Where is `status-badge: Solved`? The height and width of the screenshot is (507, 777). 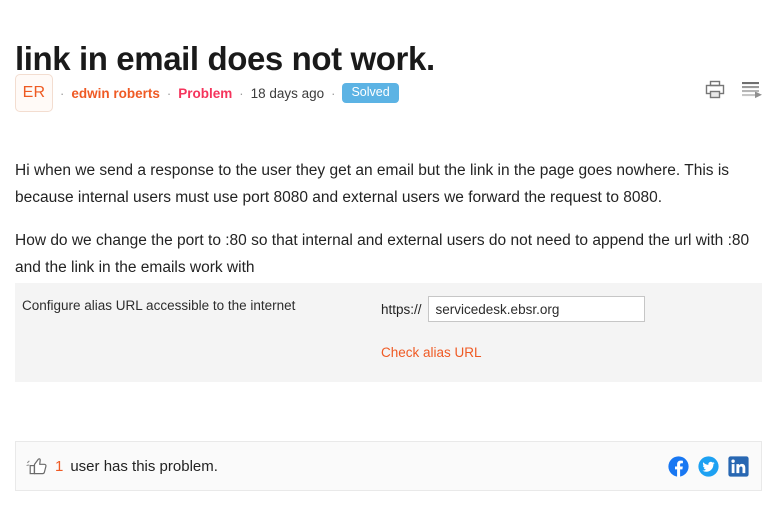 status-badge: Solved is located at coordinates (370, 93).